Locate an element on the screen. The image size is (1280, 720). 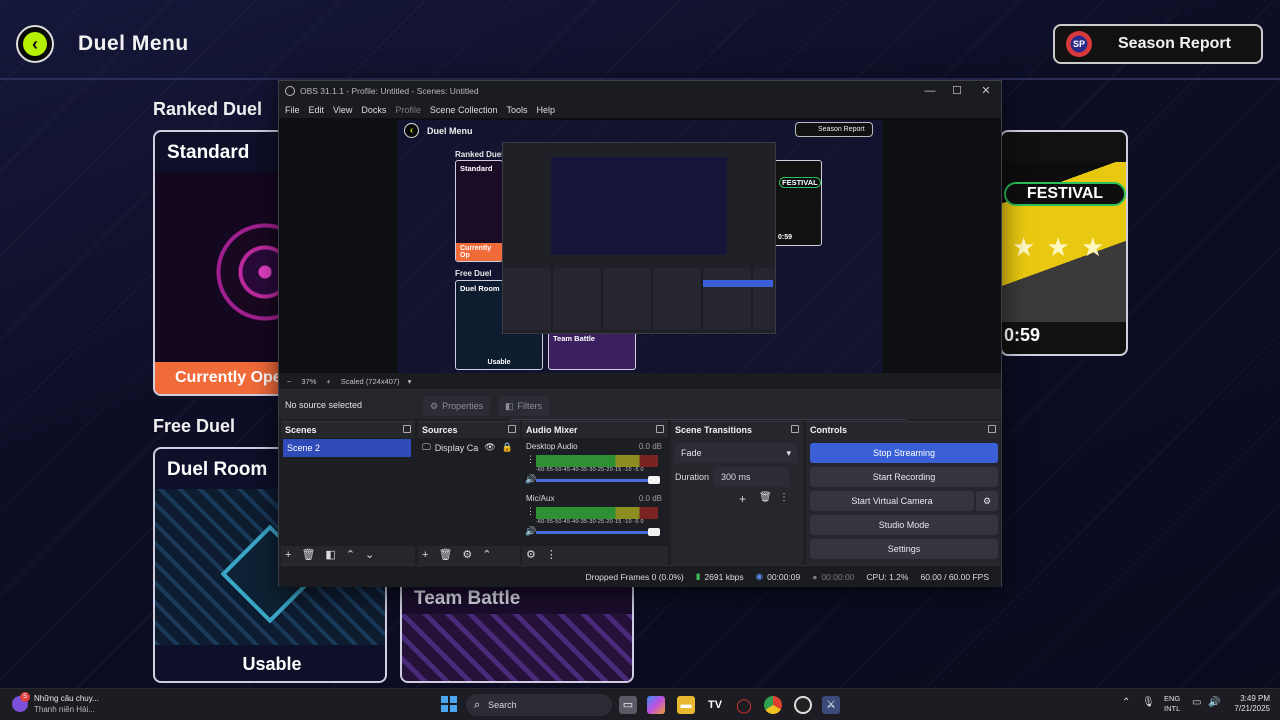
mini-festival-card: FESTIVAL 0:59 is located at coordinates (798, 203).